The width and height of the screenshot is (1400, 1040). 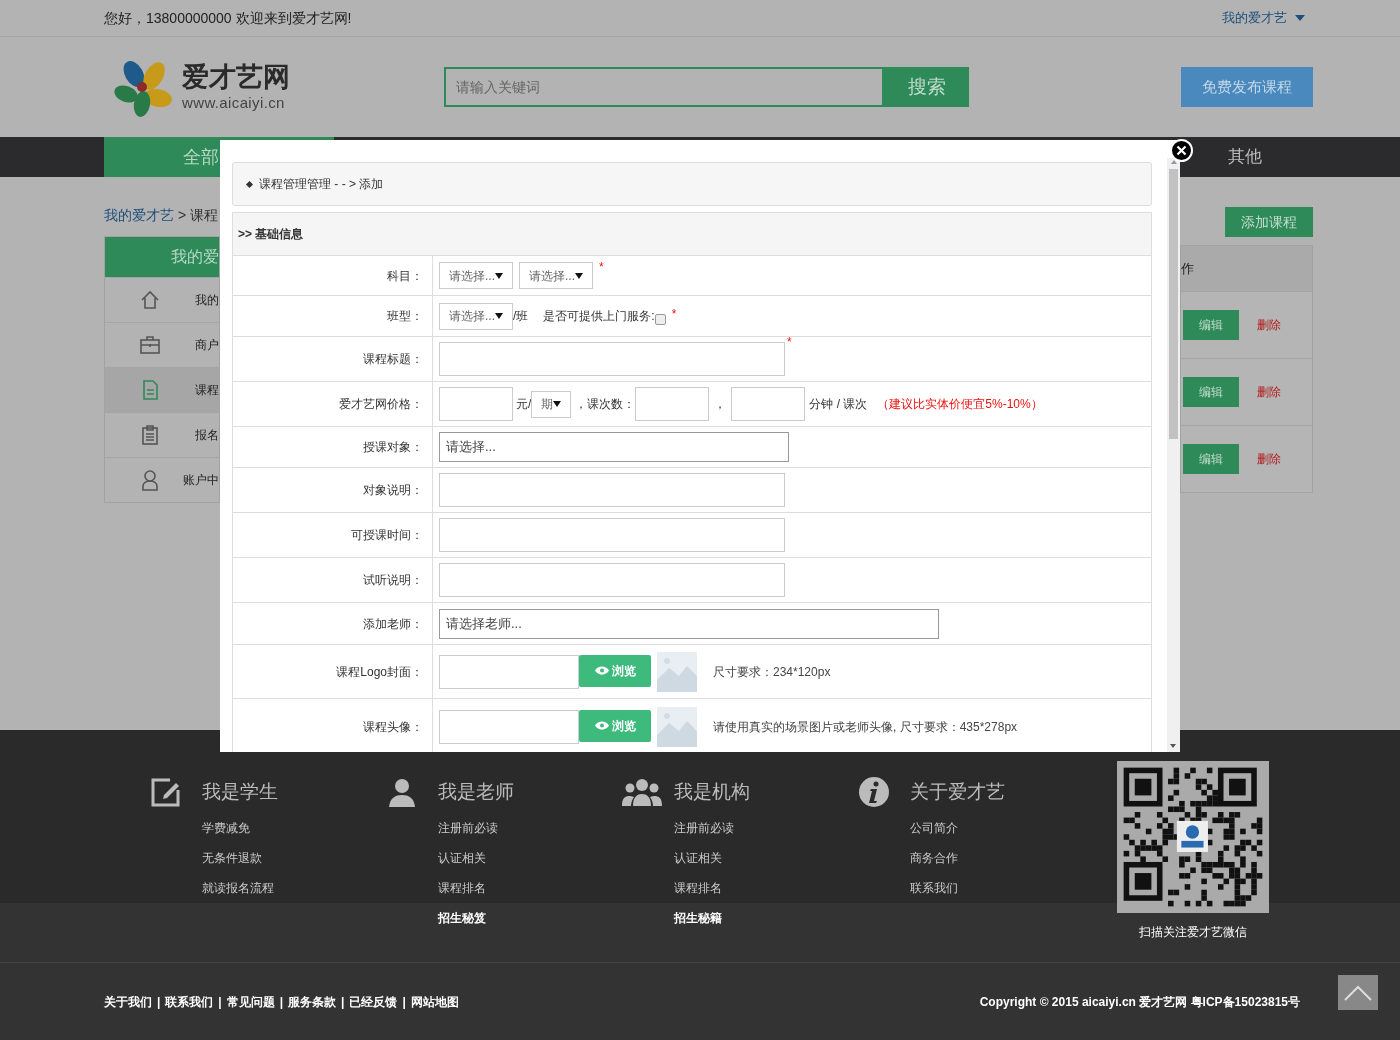 I want to click on clipboard-icon, so click(x=150, y=435).